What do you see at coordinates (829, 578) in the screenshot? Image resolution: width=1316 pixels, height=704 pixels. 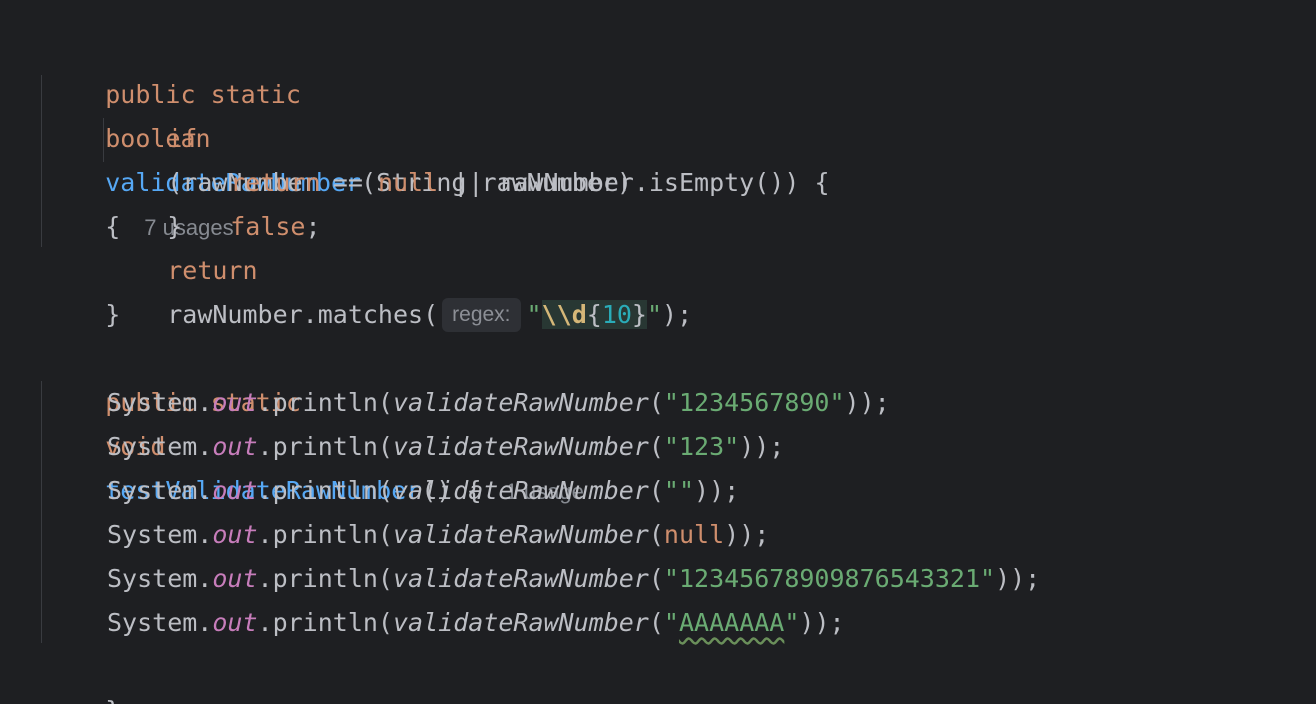 I see `argument: "12345678909876543321"` at bounding box center [829, 578].